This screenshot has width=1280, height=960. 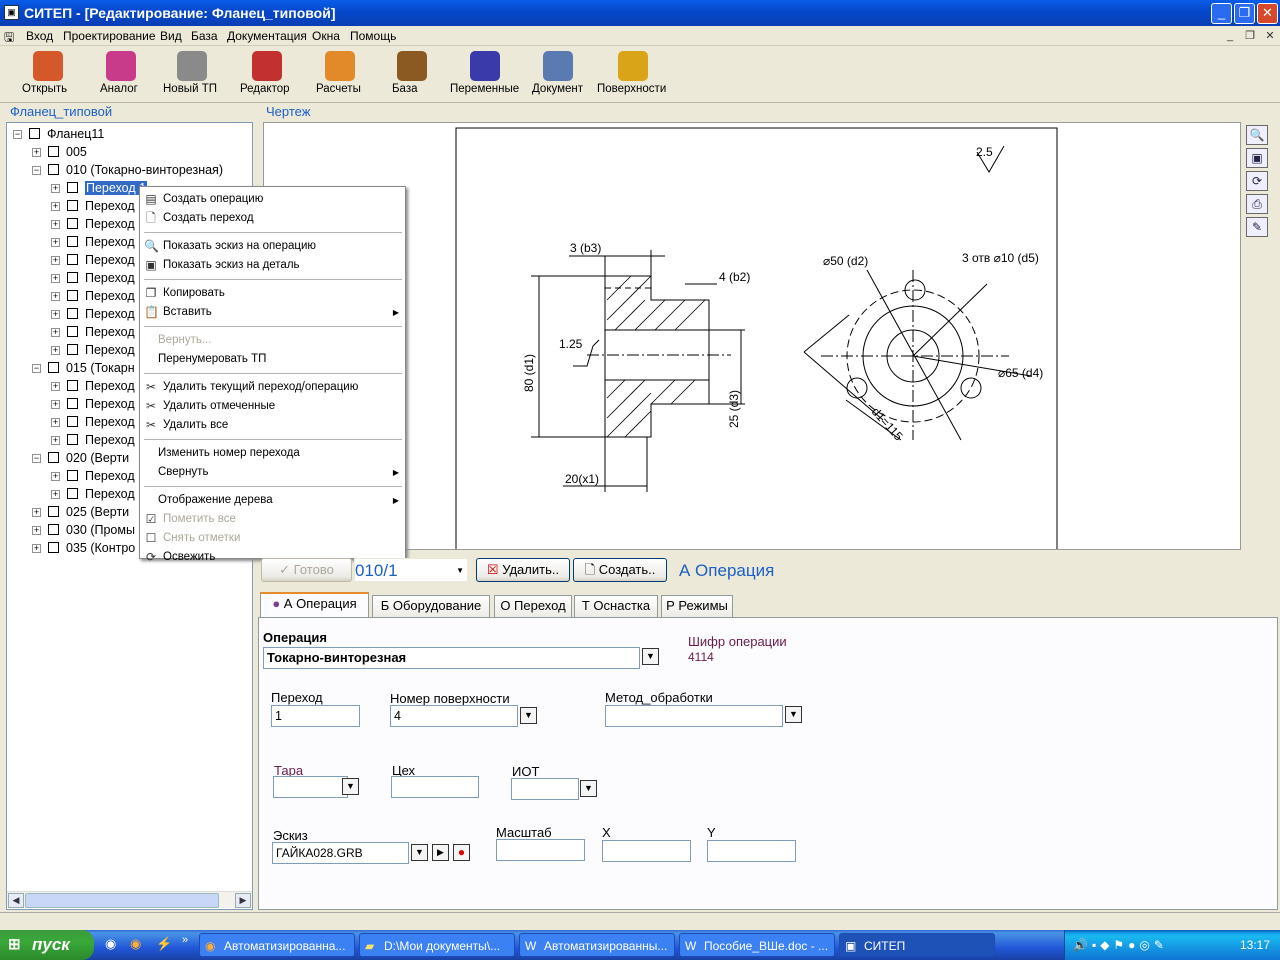 I want to click on quicklaunch-firefox-icon: ◉, so click(x=135, y=944).